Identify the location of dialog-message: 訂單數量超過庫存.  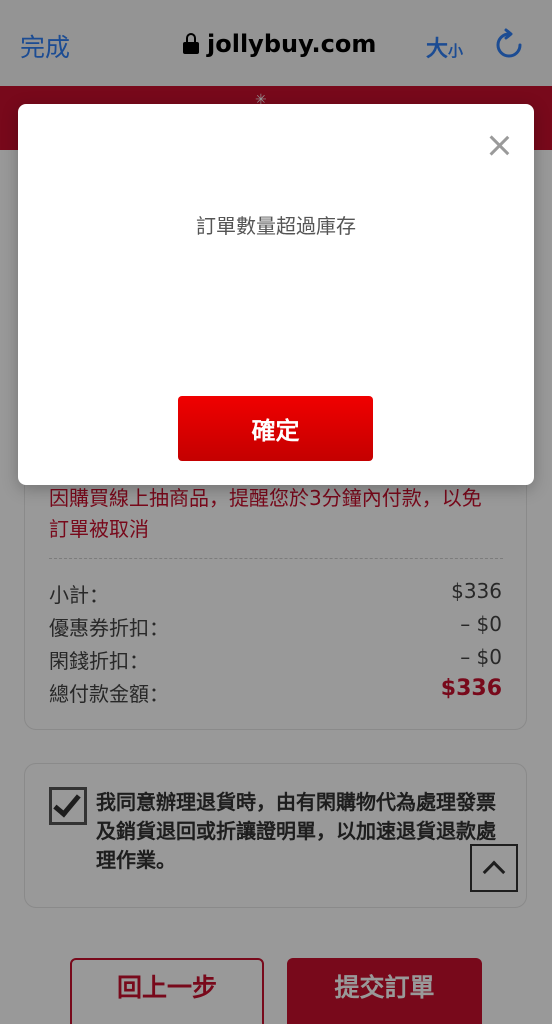
(276, 226).